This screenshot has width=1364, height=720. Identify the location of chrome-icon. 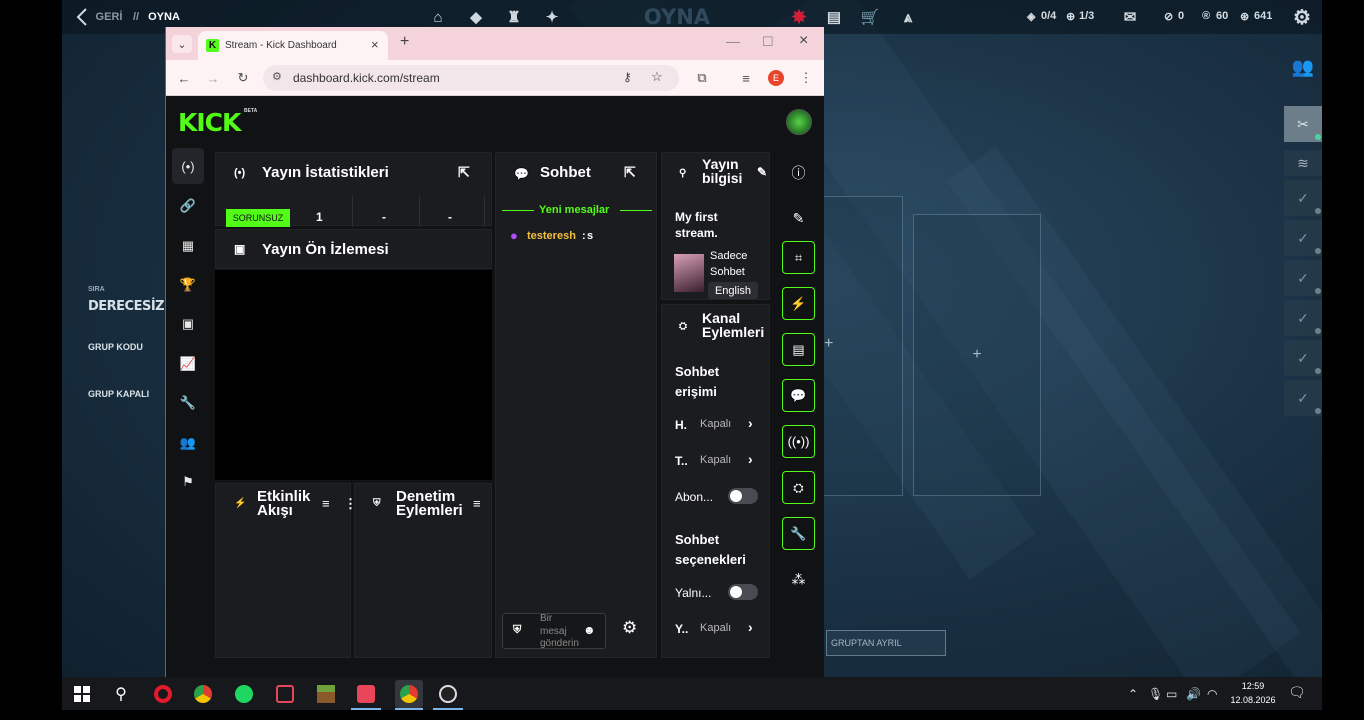
(203, 694).